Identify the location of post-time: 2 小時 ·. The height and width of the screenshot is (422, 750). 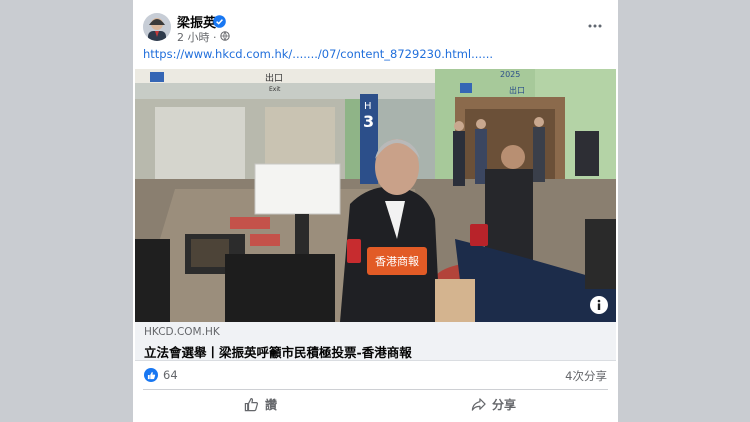
(197, 37).